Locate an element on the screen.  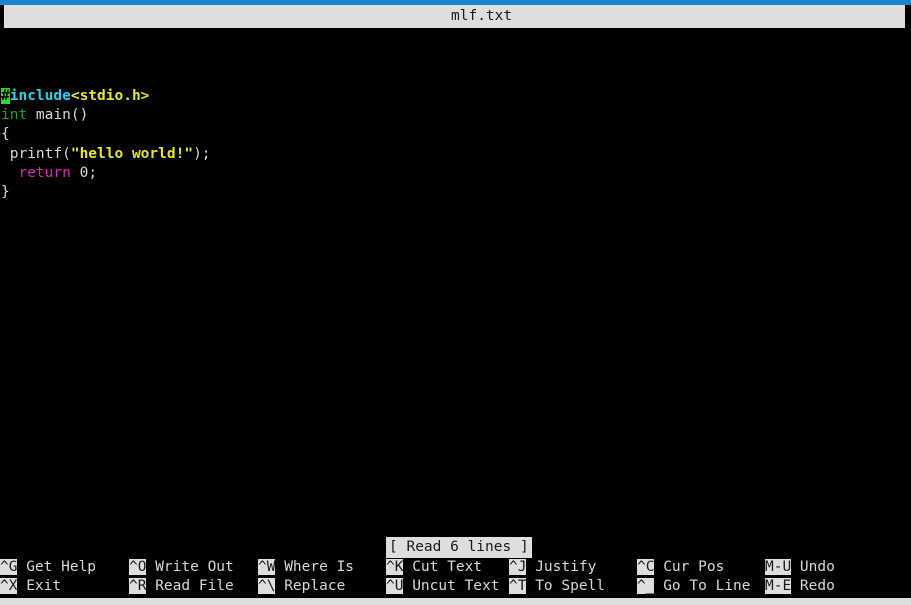
code-token: { is located at coordinates (5, 134).